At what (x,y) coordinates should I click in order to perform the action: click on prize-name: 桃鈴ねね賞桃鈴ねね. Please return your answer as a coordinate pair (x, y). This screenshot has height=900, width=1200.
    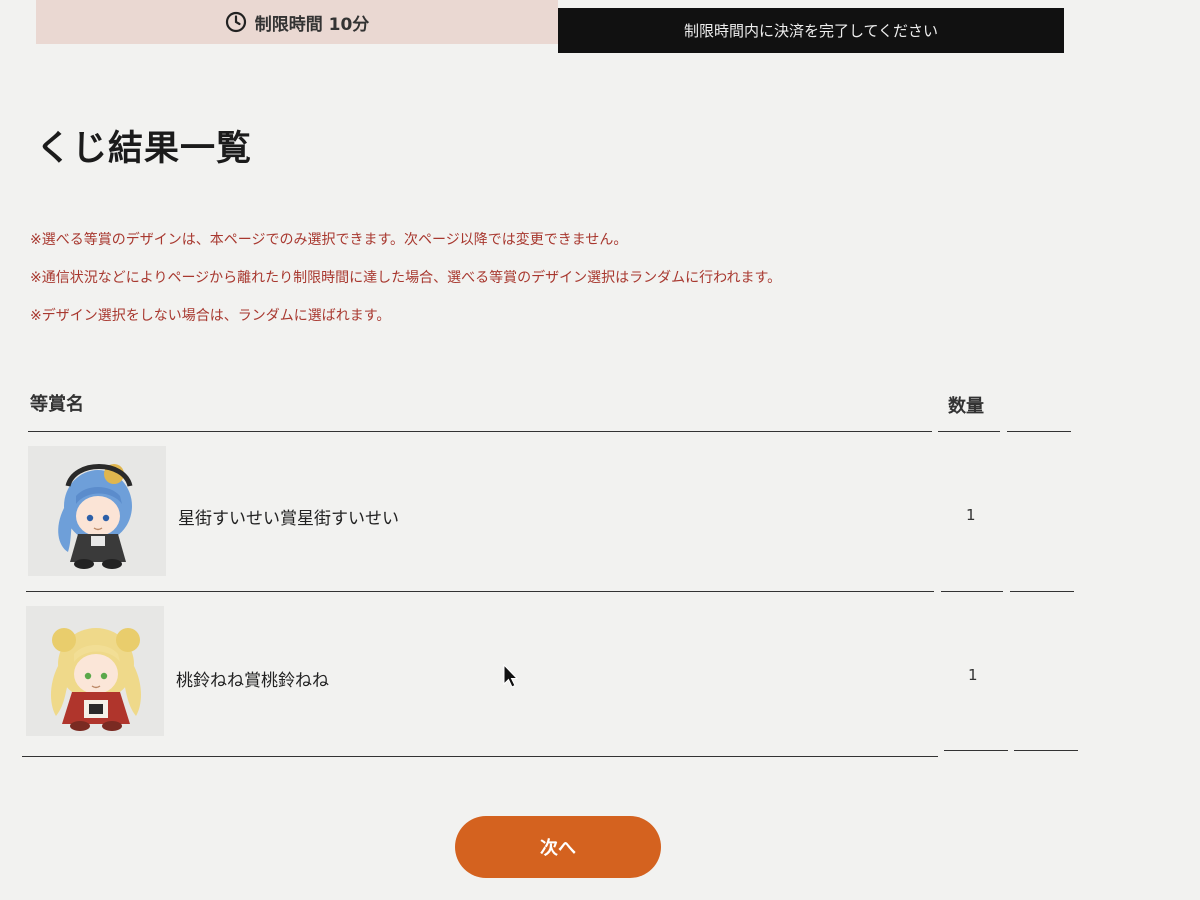
    Looking at the image, I should click on (252, 681).